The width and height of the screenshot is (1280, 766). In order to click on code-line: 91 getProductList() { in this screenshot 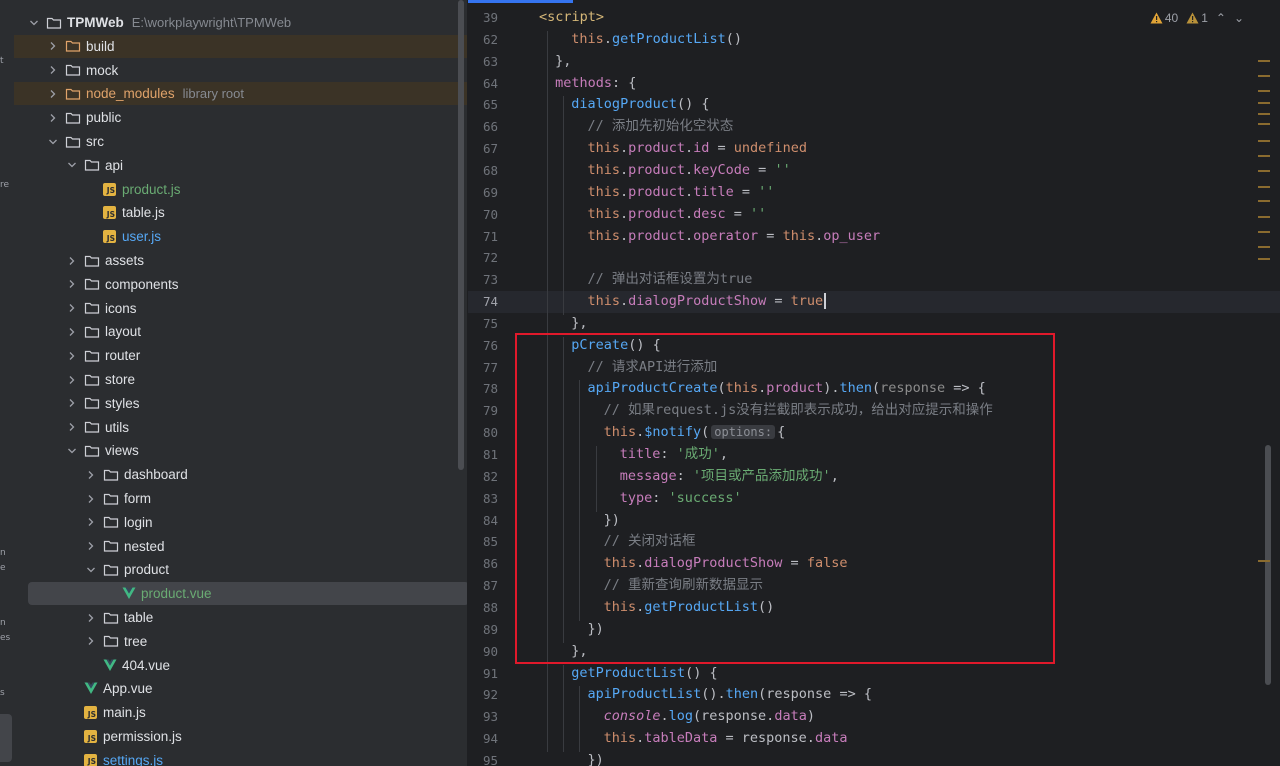, I will do `click(874, 674)`.